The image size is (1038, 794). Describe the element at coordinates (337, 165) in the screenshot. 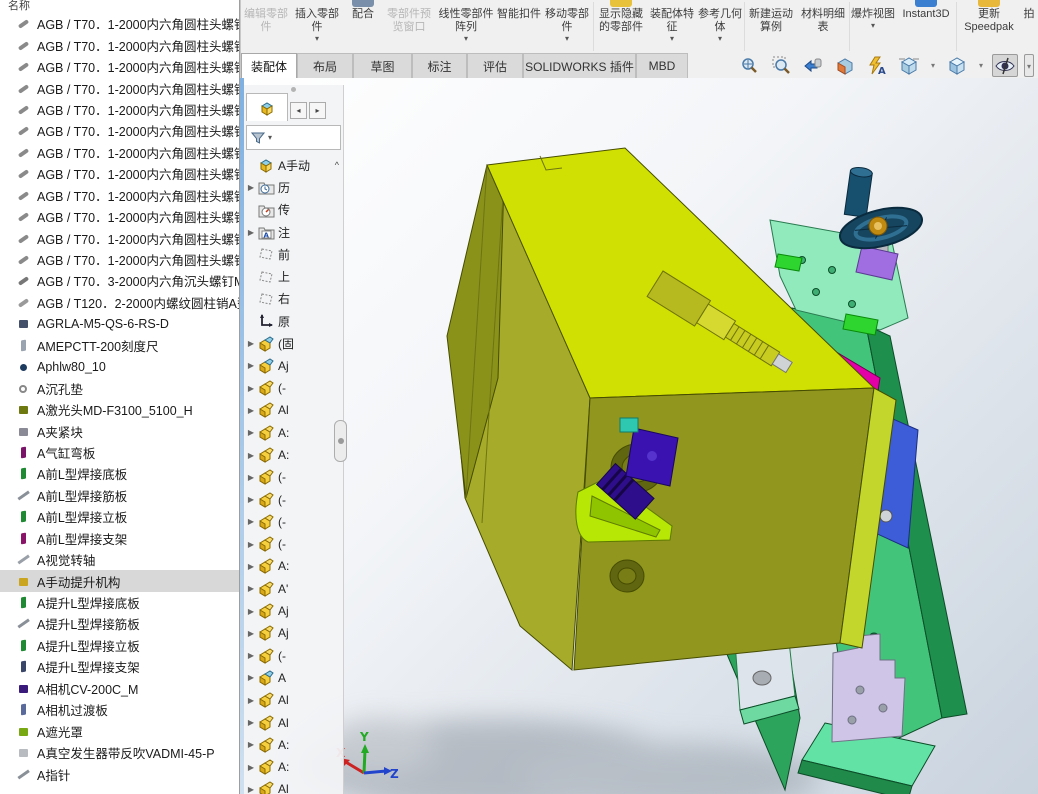

I see `collapse-all-icon: ^` at that location.